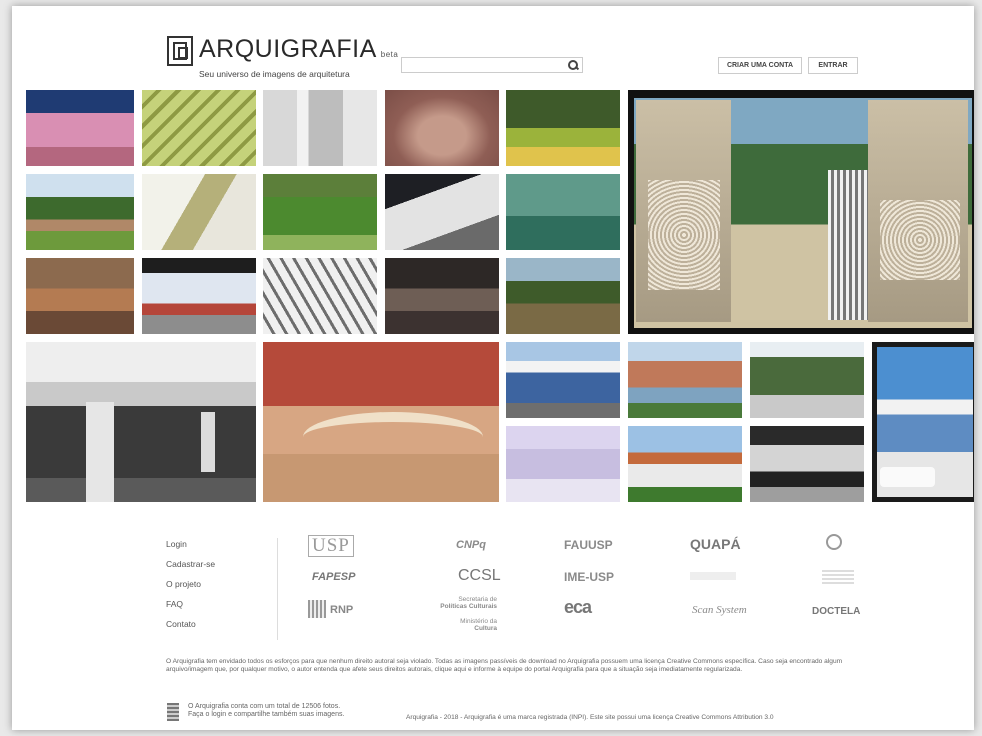  I want to click on quapa-logo: QUAPÁ, so click(715, 544).